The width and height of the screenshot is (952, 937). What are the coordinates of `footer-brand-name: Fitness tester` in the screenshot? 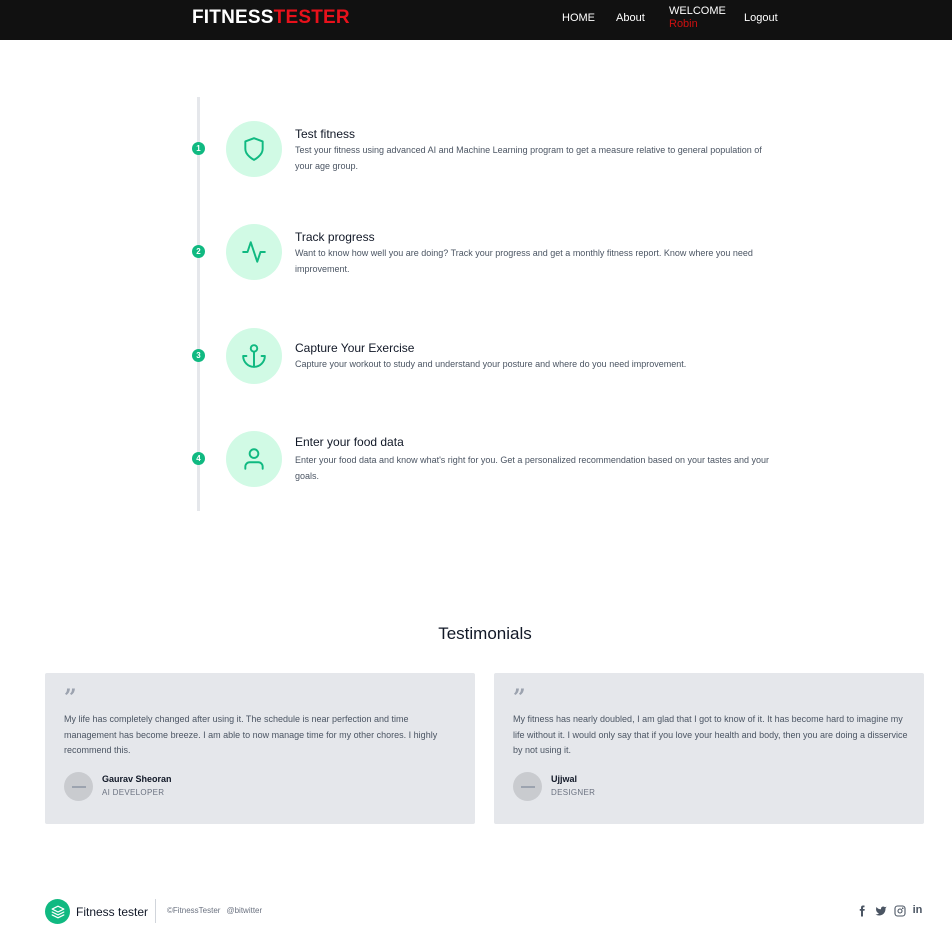 It's located at (112, 912).